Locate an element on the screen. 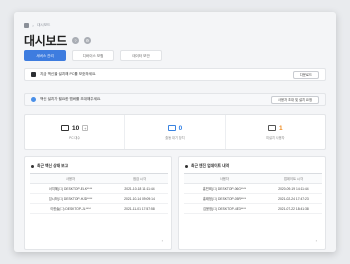 The height and width of the screenshot is (264, 350). cell-user: 임시하(☐) DESKTOP-HJD**** is located at coordinates (70, 198).